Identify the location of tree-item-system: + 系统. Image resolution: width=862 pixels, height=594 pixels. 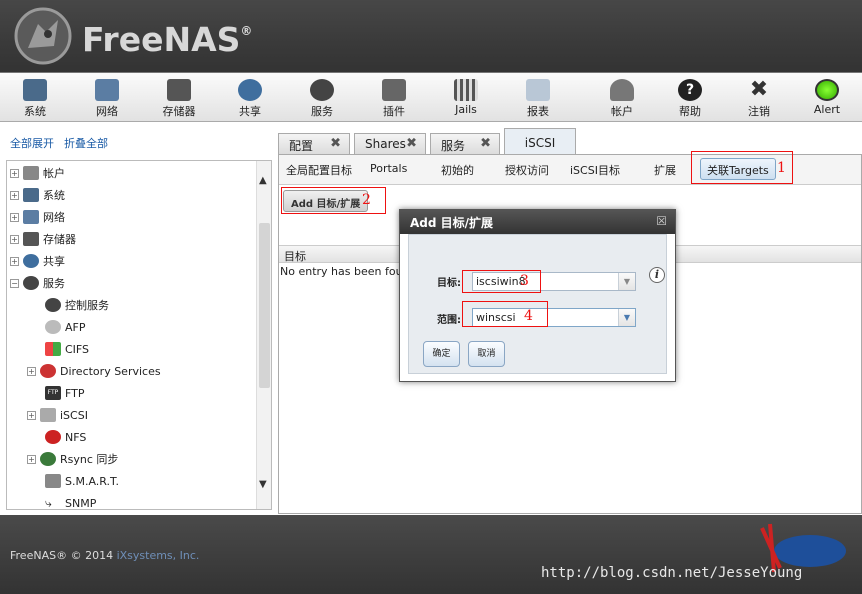
(37, 195).